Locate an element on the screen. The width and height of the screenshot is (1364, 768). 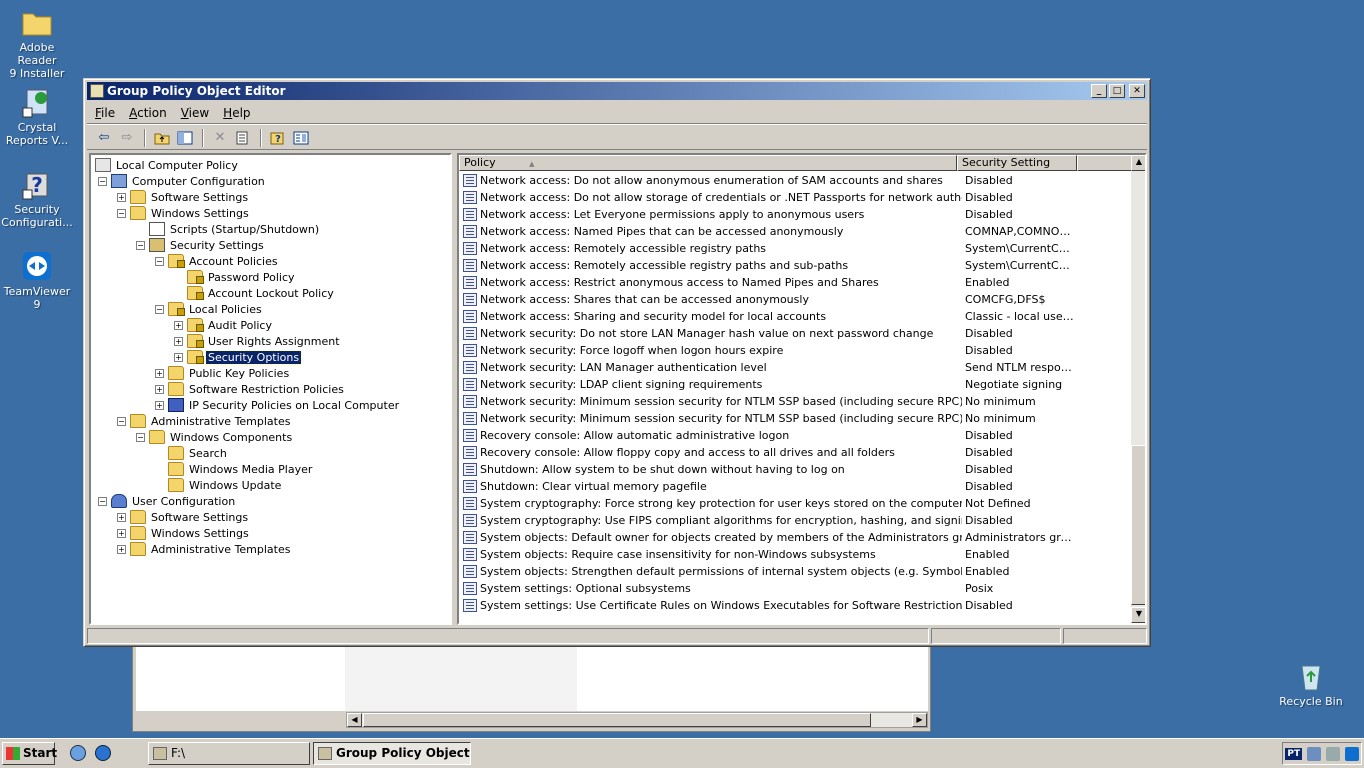
tree-node: − Account Policies is located at coordinates (217, 261).